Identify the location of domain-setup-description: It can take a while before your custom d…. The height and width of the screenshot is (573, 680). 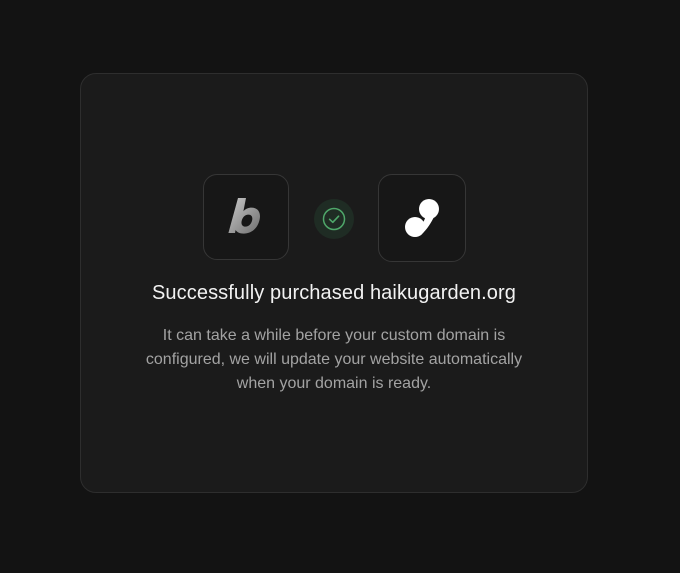
(334, 359).